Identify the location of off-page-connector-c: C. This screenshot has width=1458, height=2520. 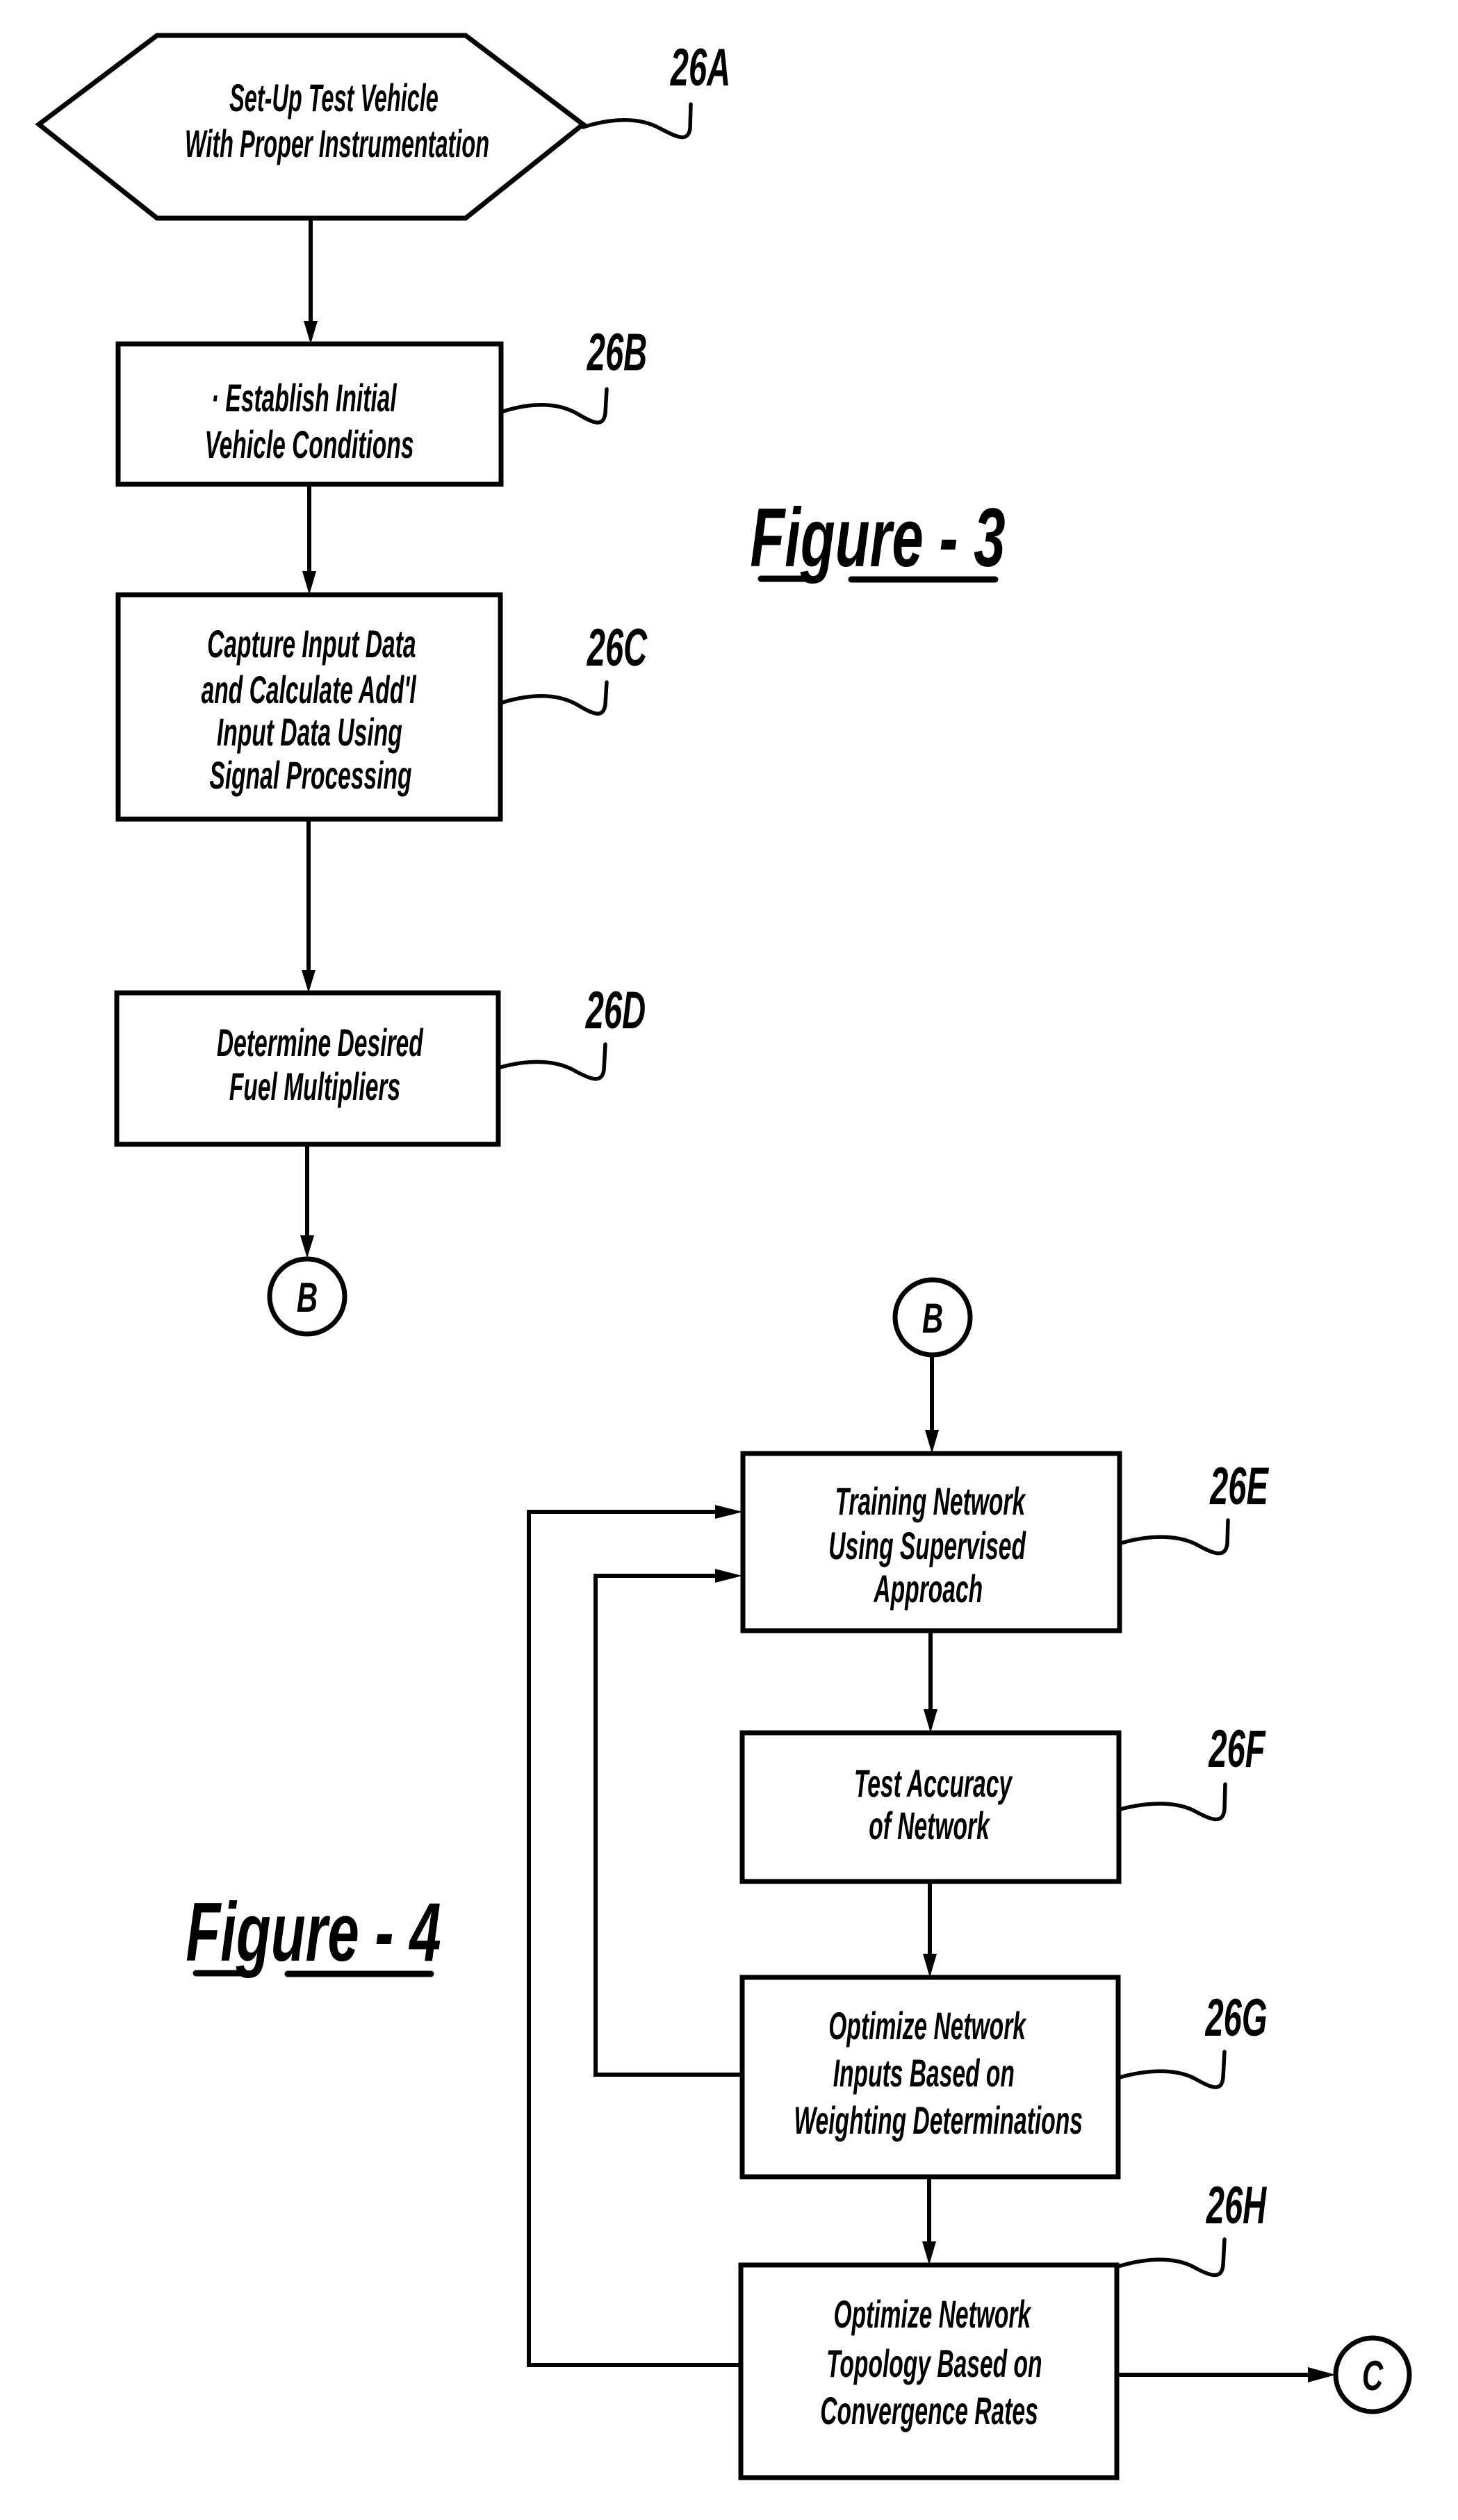
(1372, 2374).